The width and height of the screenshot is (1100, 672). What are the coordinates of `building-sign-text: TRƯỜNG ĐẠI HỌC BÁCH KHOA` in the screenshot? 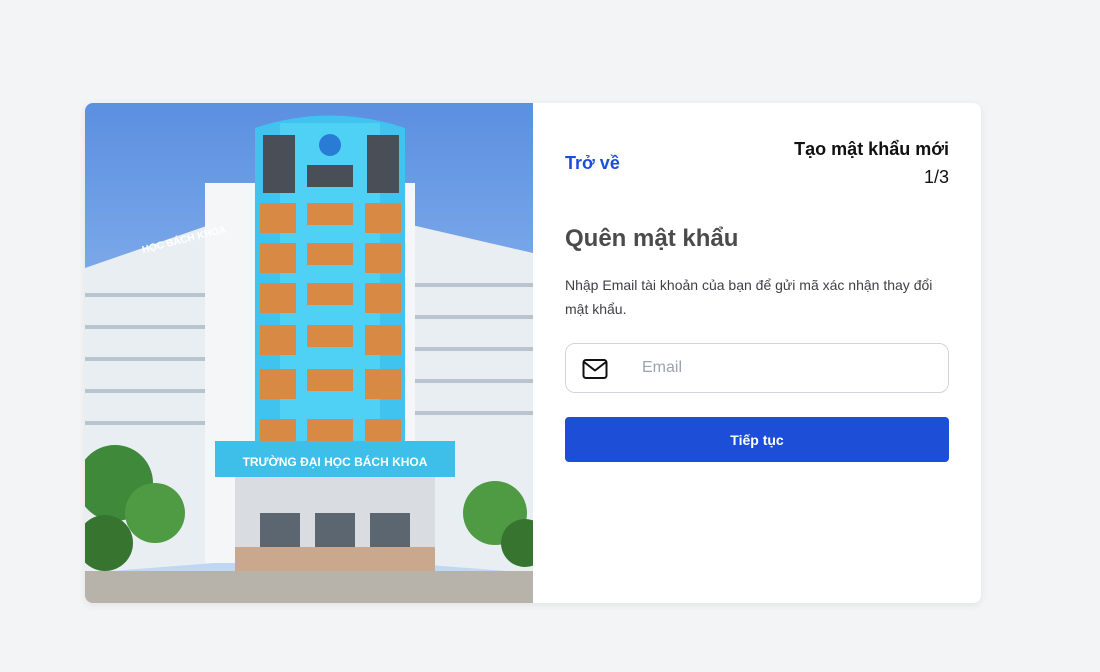 It's located at (335, 461).